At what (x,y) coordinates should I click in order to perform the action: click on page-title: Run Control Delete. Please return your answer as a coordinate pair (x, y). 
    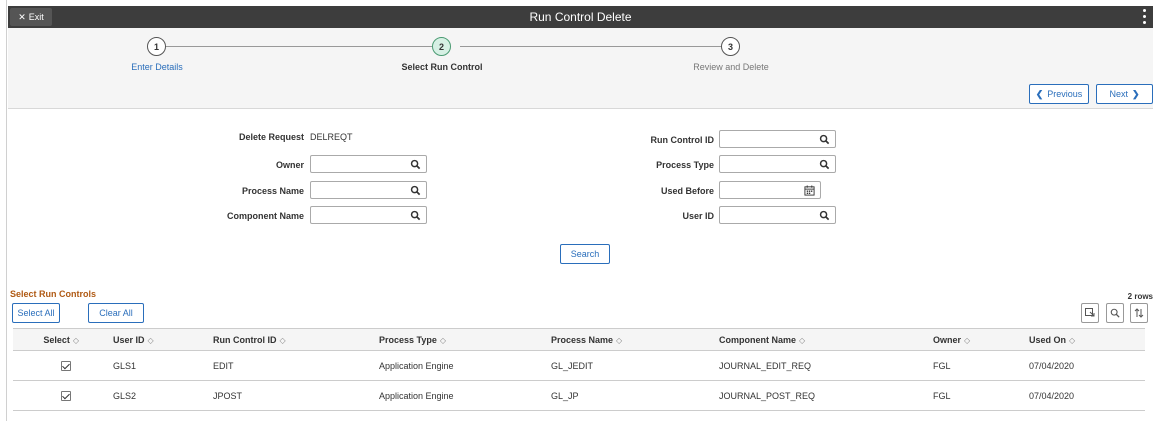
    Looking at the image, I should click on (580, 17).